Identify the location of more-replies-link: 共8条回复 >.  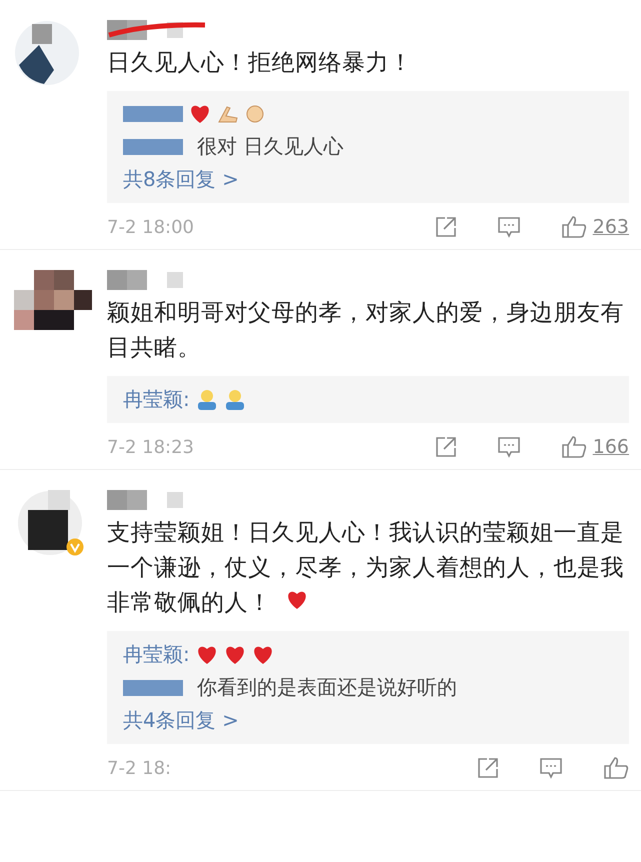
(368, 179).